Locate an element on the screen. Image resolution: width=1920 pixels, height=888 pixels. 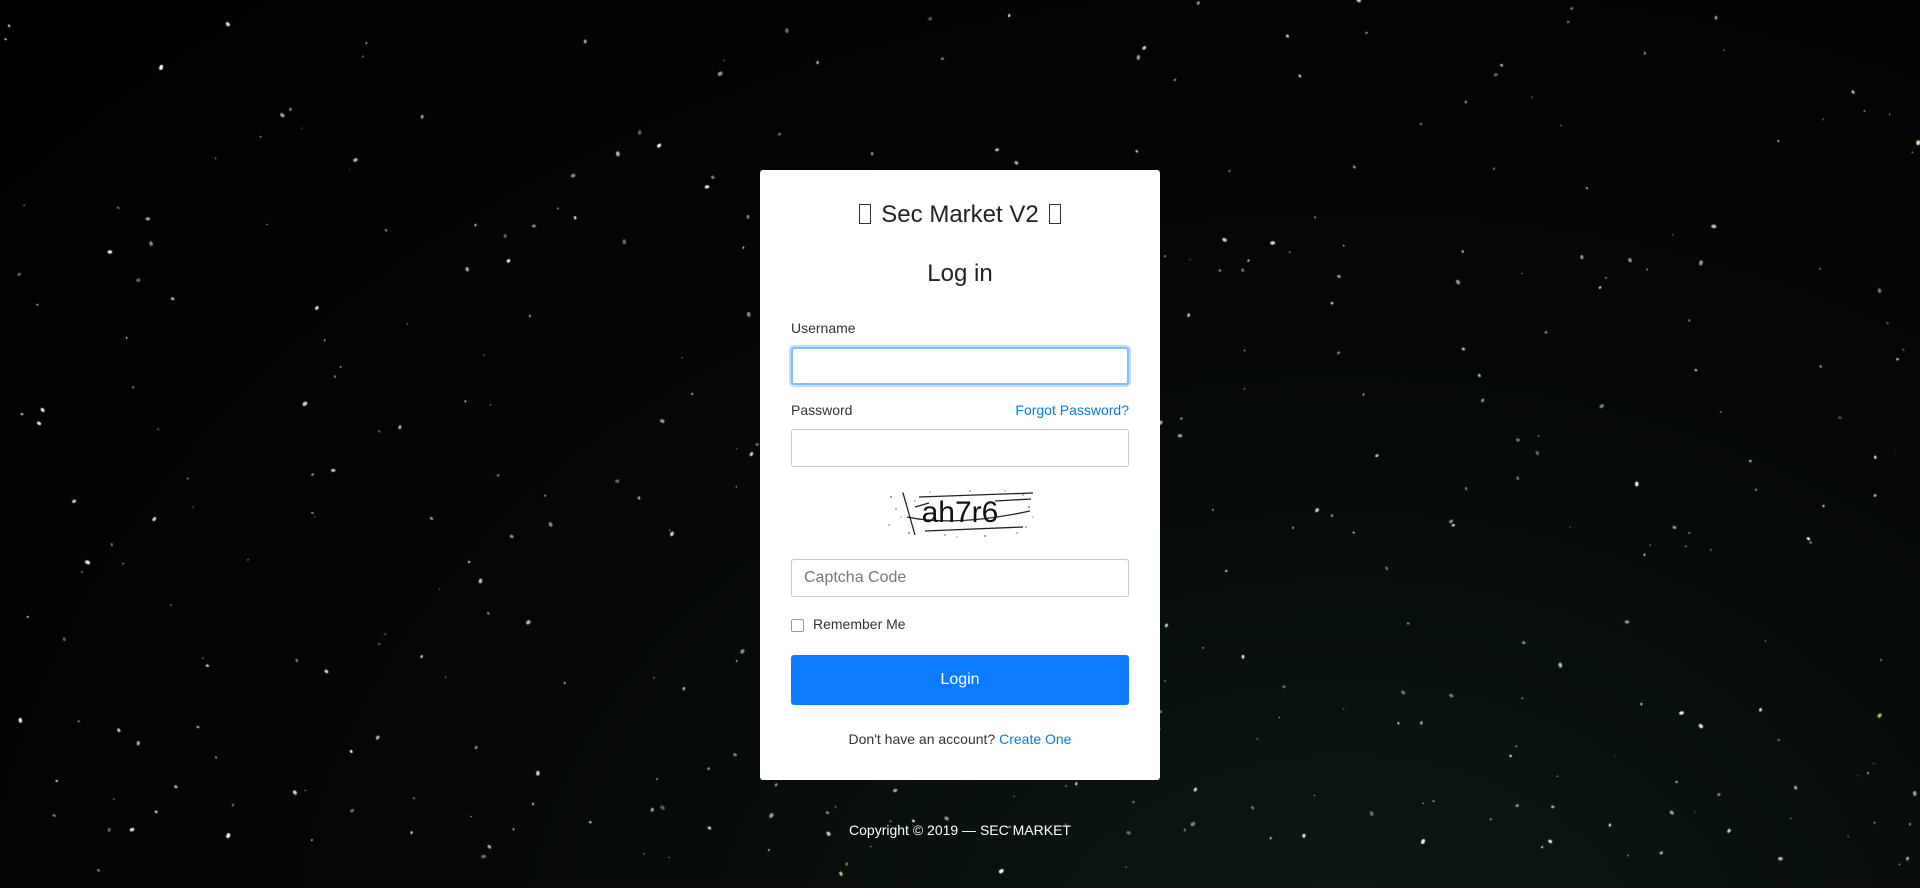
password-label: Password is located at coordinates (822, 410).